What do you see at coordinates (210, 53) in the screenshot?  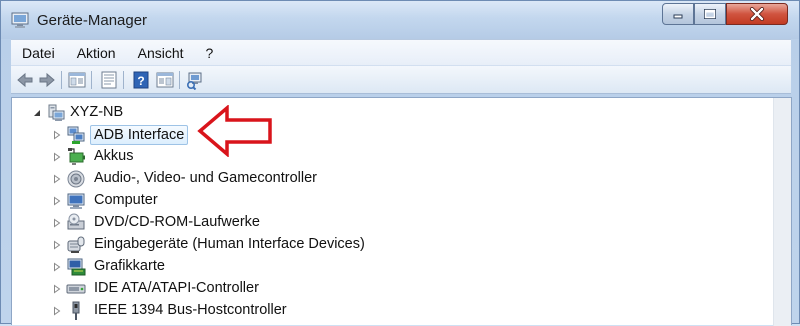 I see `menu-help: ?` at bounding box center [210, 53].